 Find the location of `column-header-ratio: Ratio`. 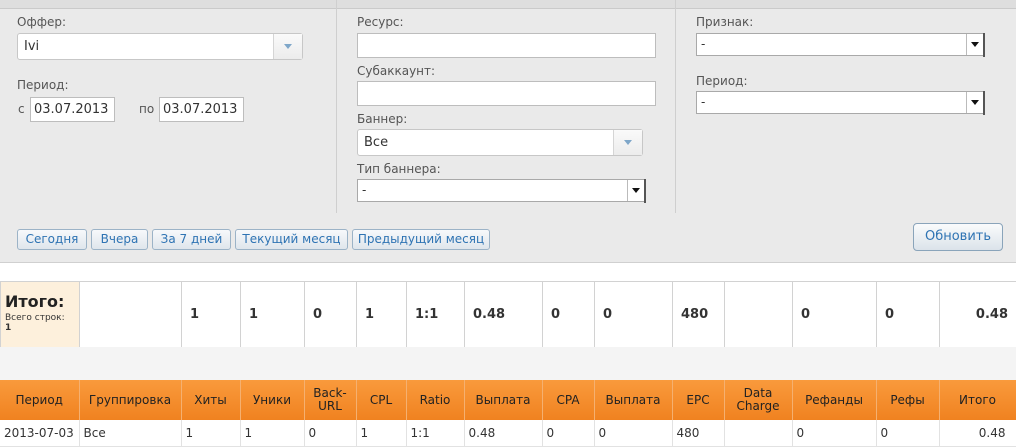

column-header-ratio: Ratio is located at coordinates (435, 400).